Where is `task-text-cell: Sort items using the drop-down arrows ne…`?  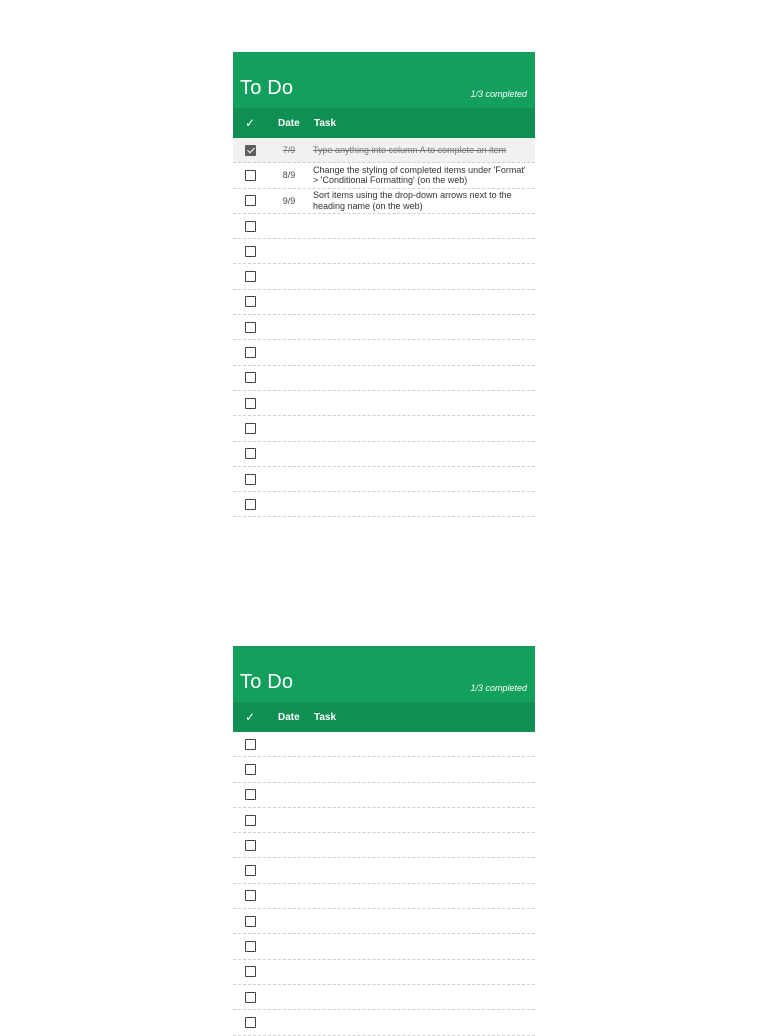 task-text-cell: Sort items using the drop-down arrows ne… is located at coordinates (424, 200).